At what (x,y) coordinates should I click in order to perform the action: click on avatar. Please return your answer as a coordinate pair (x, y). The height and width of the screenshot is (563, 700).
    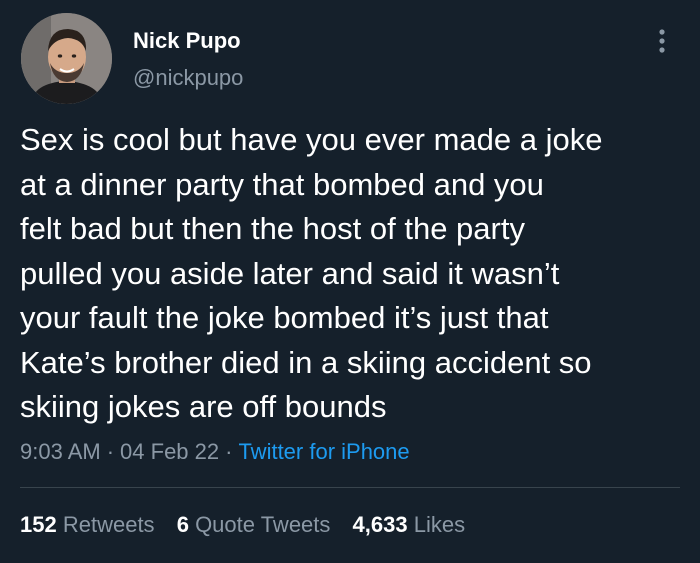
    Looking at the image, I should click on (66, 58).